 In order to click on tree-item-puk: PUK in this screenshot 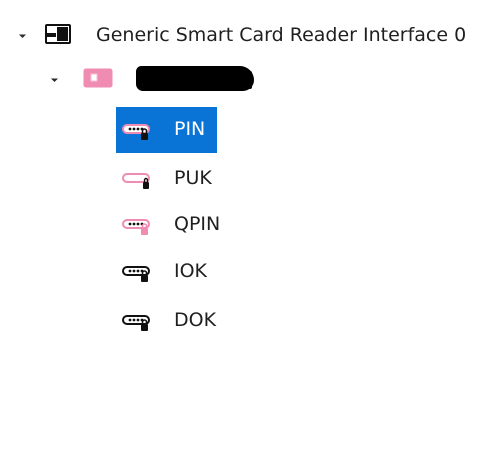, I will do `click(176, 179)`.